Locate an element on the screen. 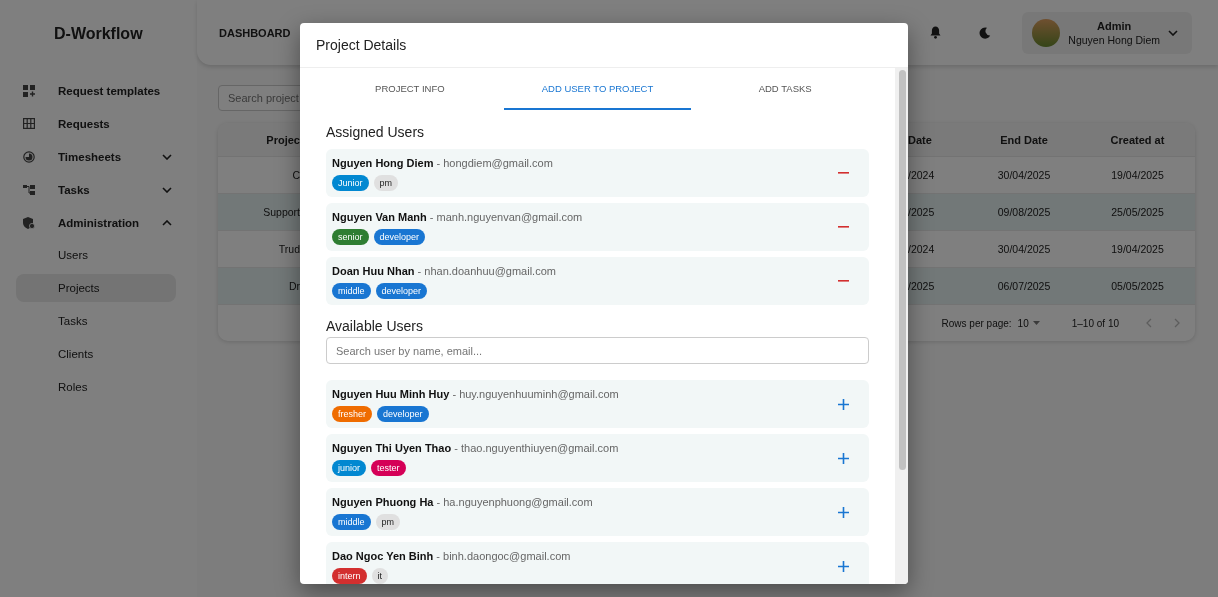 This screenshot has width=1218, height=597. sidebar-item: Administration is located at coordinates (98, 222).